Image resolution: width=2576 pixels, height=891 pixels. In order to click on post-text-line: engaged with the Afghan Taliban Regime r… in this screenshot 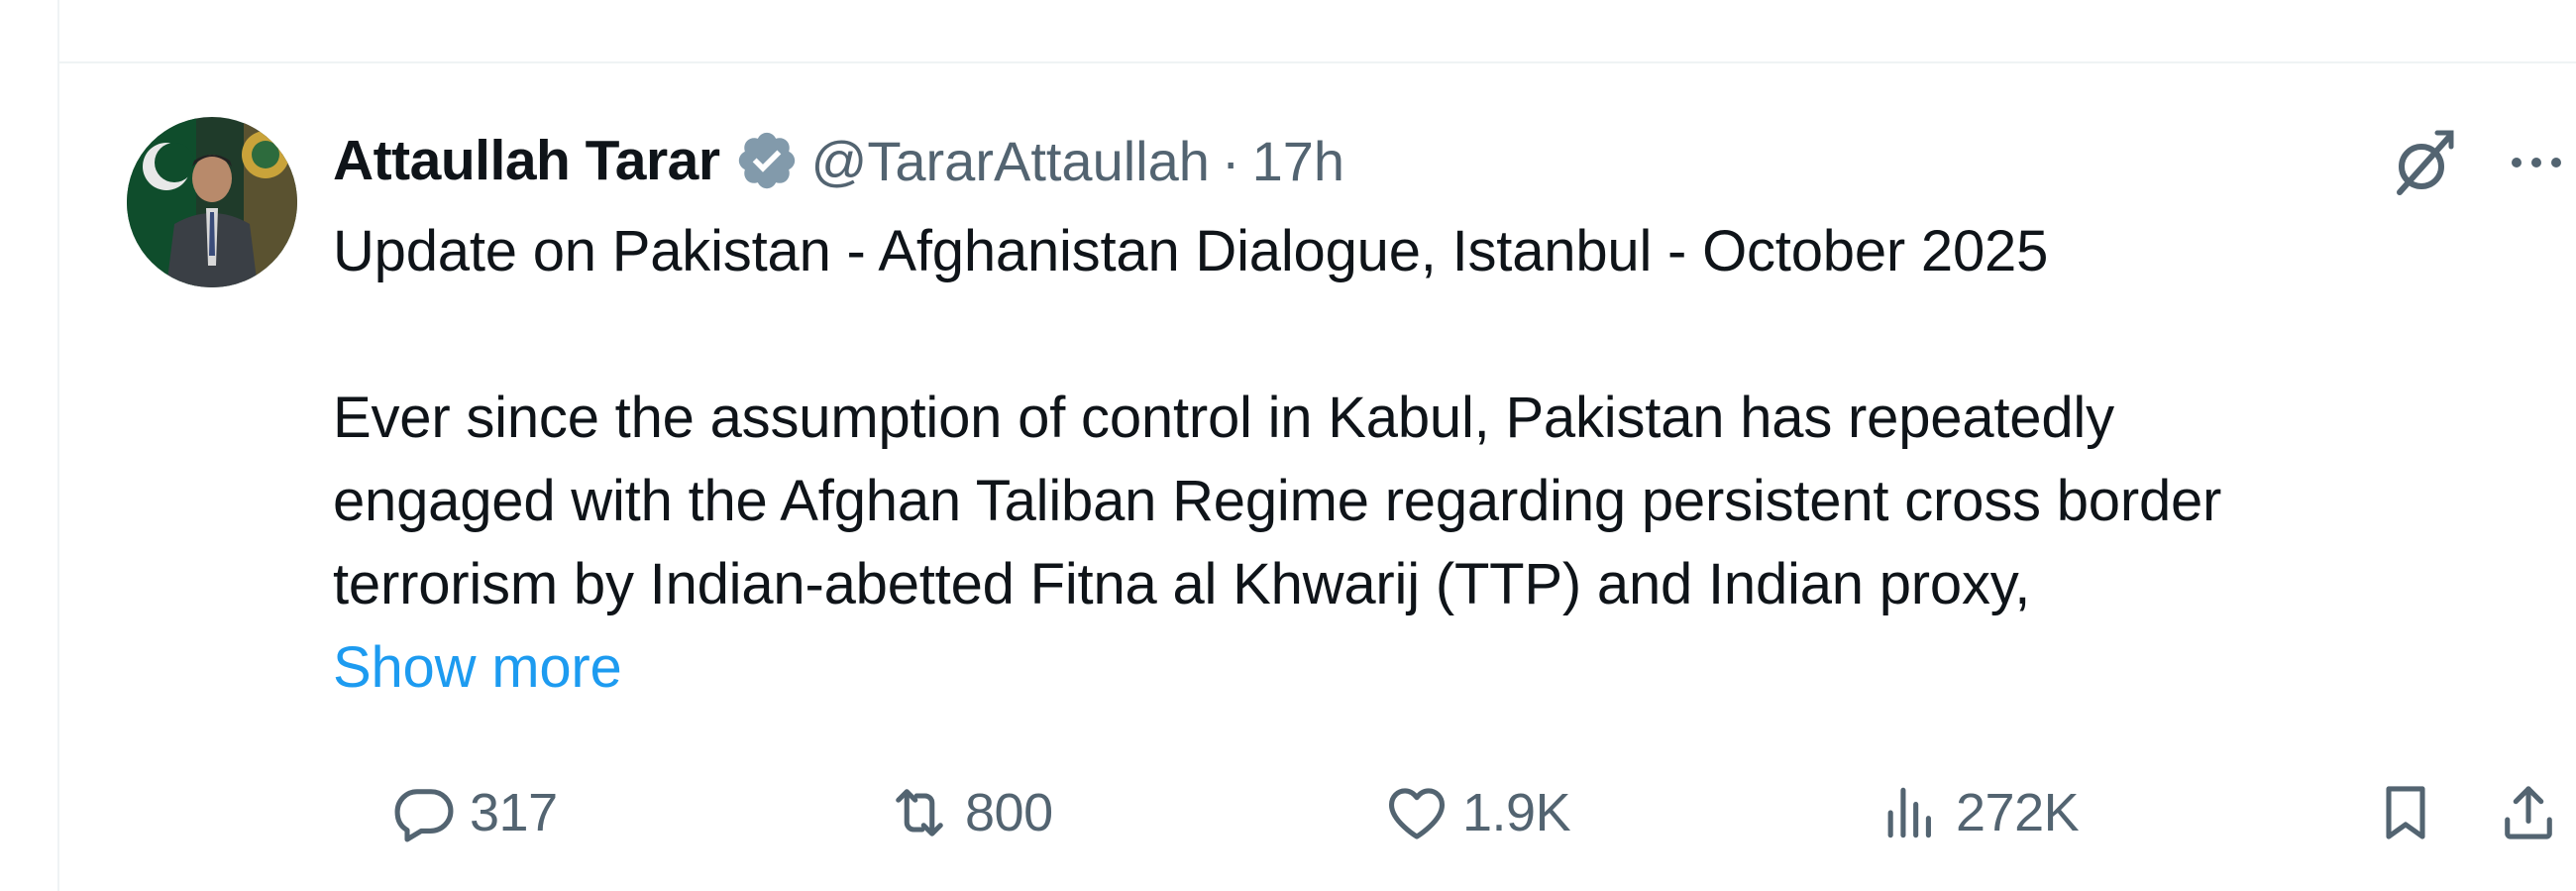, I will do `click(1277, 501)`.